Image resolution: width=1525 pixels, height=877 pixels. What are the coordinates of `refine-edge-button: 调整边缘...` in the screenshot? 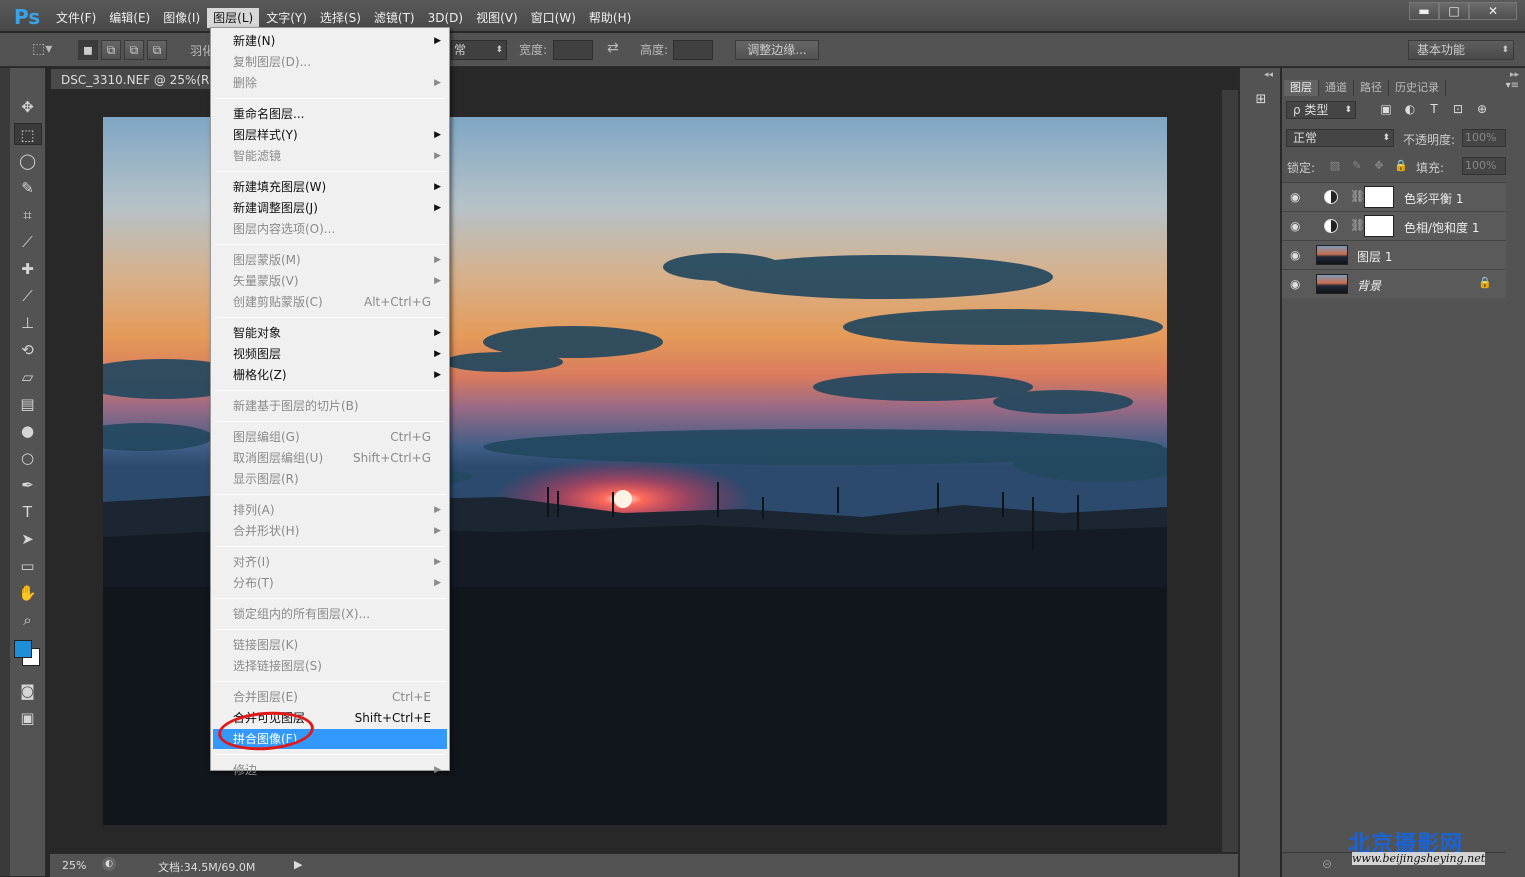 It's located at (777, 50).